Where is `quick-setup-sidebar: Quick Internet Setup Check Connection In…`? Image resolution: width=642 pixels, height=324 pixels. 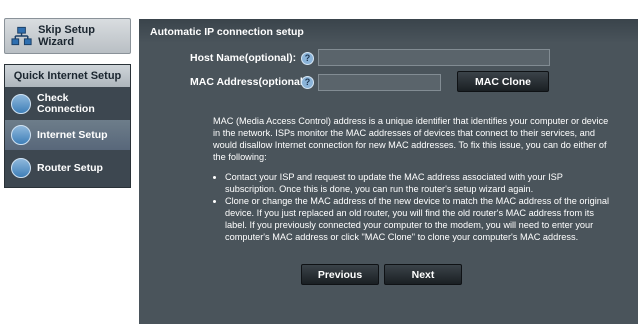
quick-setup-sidebar: Quick Internet Setup Check Connection In… is located at coordinates (67, 126).